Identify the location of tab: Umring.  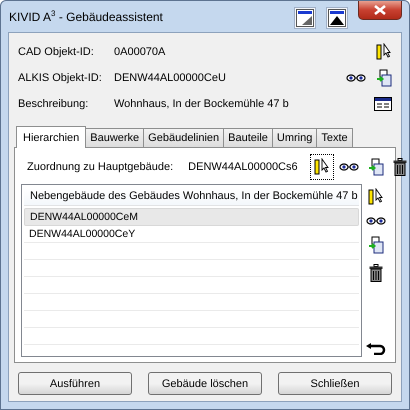
(295, 137).